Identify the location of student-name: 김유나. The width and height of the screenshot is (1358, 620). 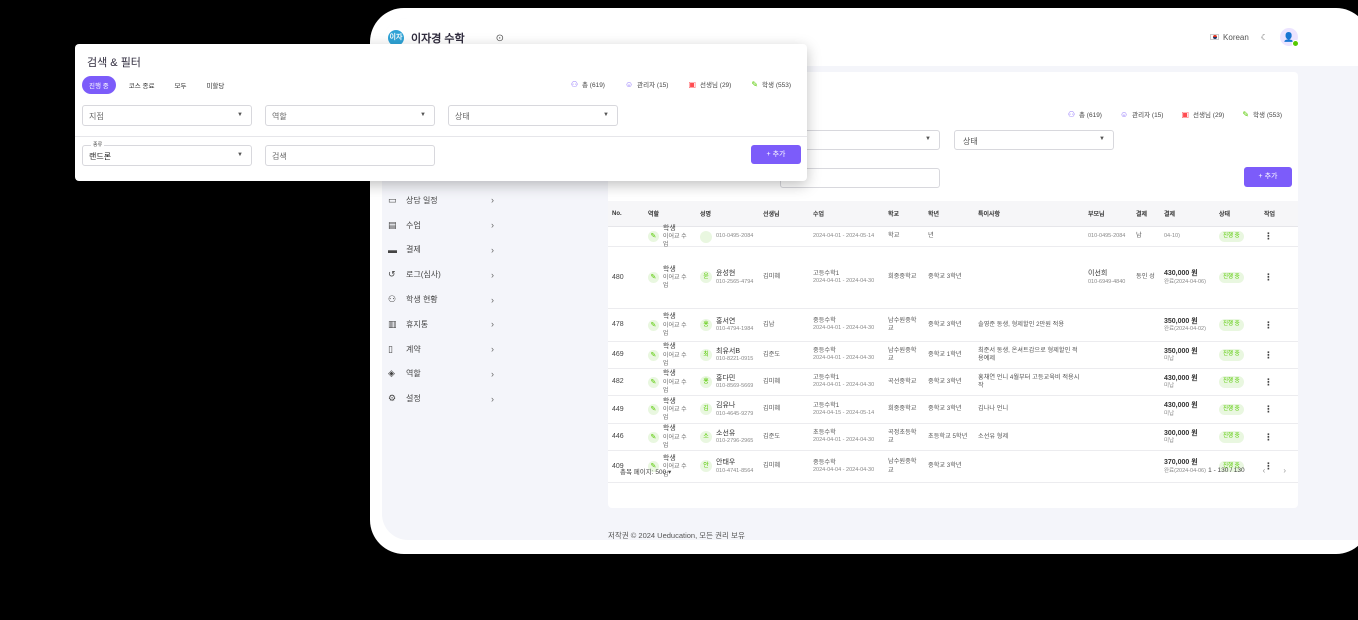
(734, 405).